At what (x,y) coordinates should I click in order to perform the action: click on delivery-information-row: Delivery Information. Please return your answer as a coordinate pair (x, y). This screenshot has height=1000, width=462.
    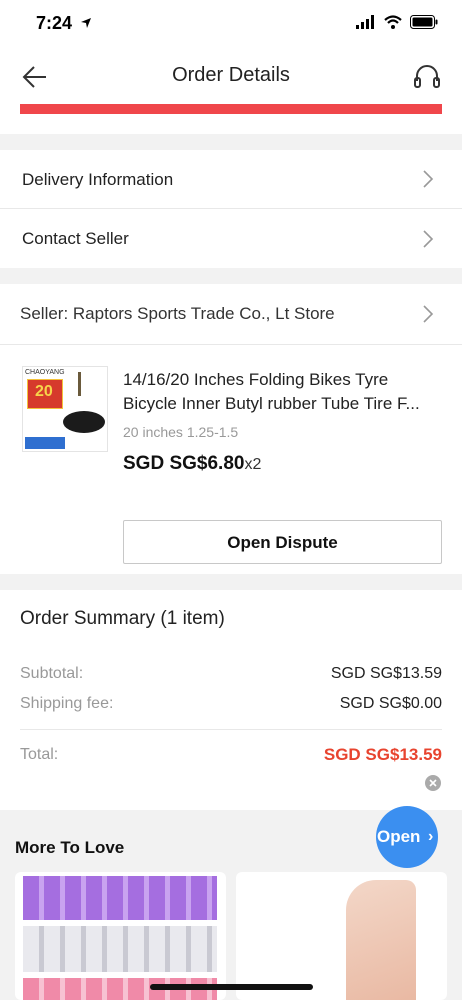
    Looking at the image, I should click on (231, 179).